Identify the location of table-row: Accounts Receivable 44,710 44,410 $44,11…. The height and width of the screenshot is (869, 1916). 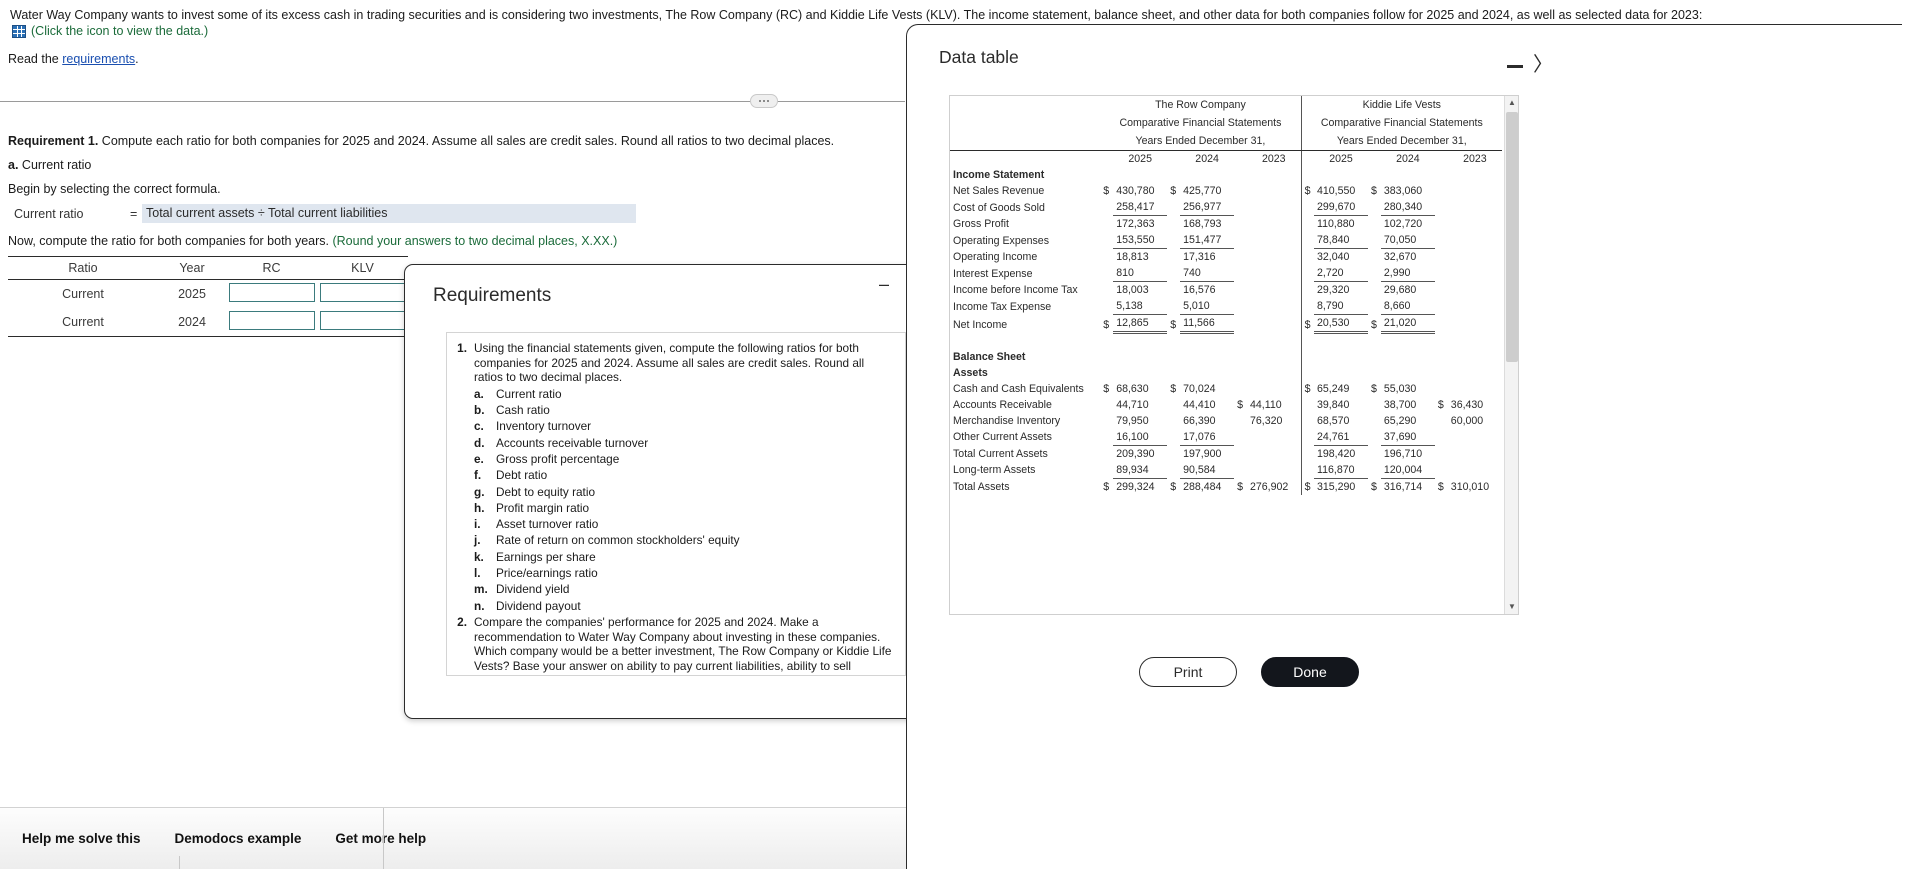
(1226, 404).